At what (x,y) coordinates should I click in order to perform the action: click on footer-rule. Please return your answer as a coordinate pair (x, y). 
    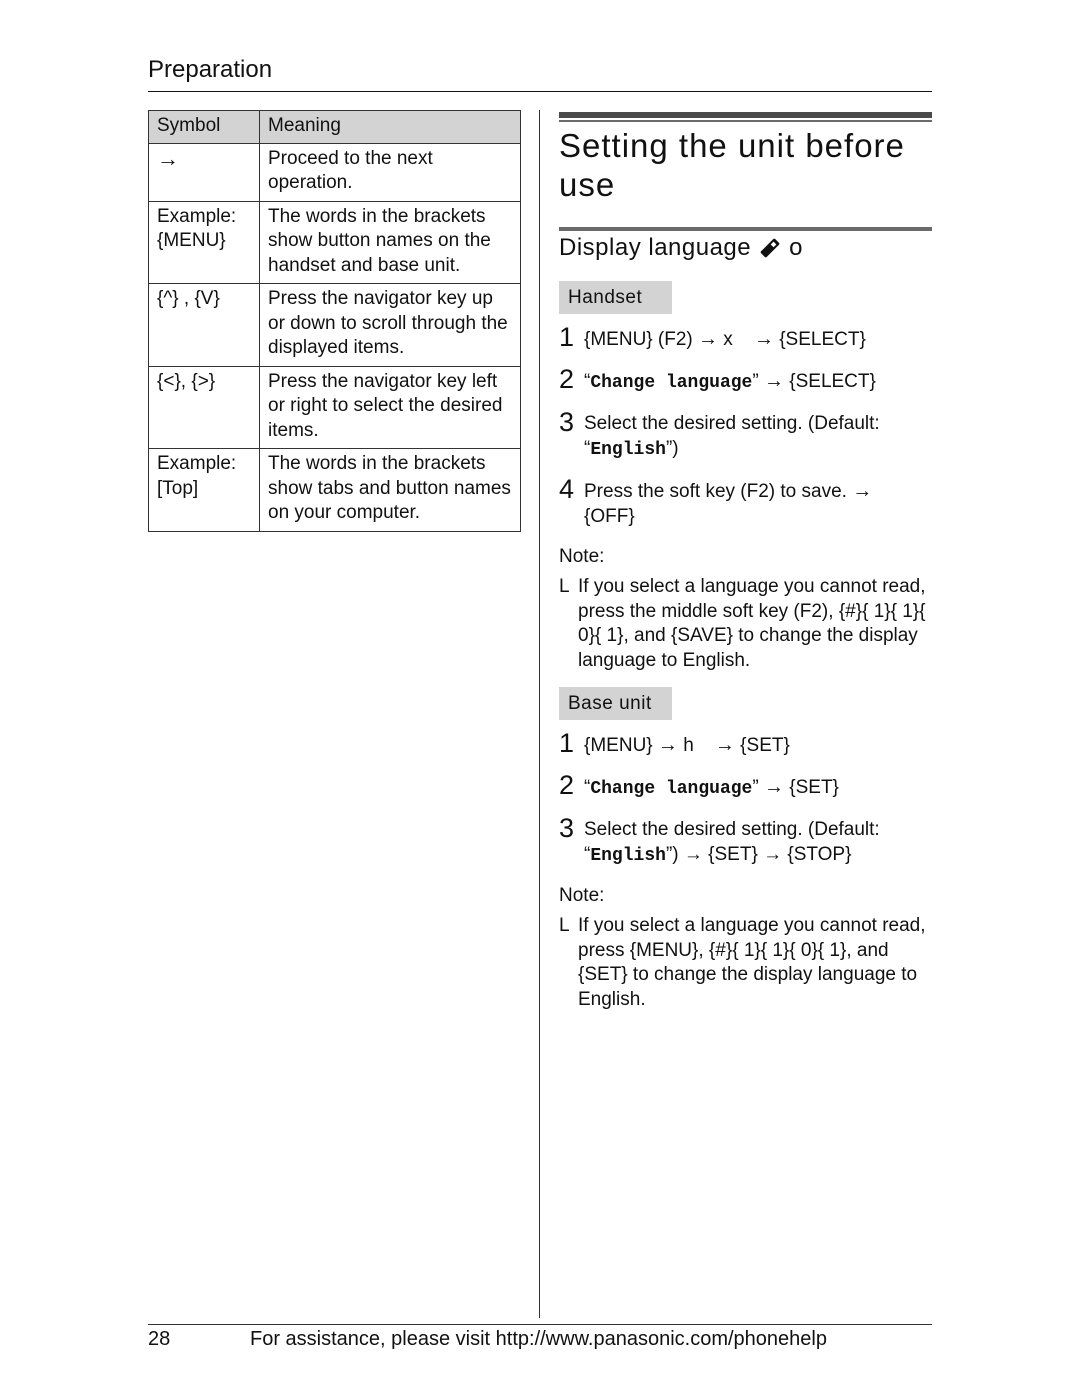
    Looking at the image, I should click on (540, 1324).